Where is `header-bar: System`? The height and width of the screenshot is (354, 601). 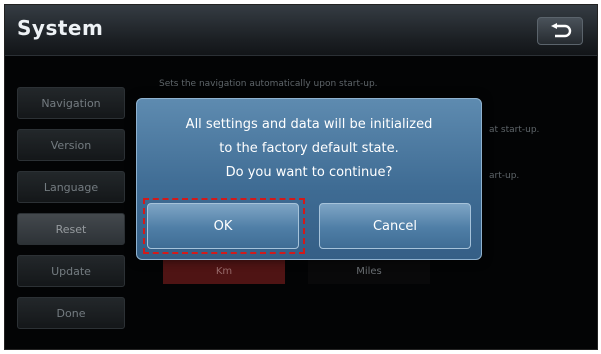 header-bar: System is located at coordinates (301, 30).